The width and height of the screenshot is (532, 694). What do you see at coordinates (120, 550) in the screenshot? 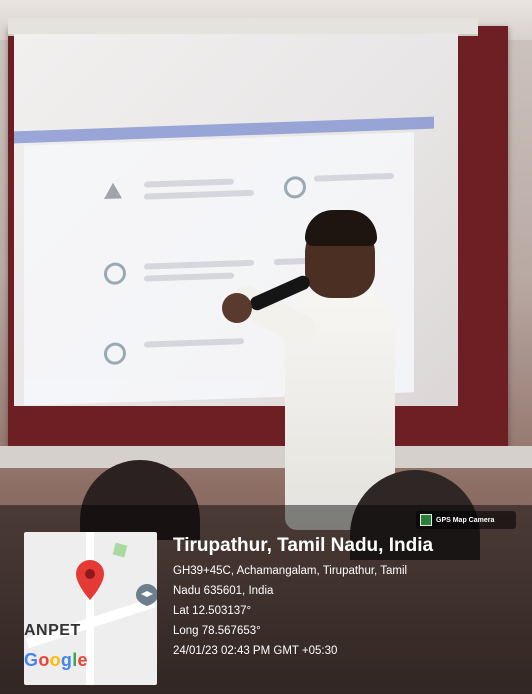
I see `map-park` at bounding box center [120, 550].